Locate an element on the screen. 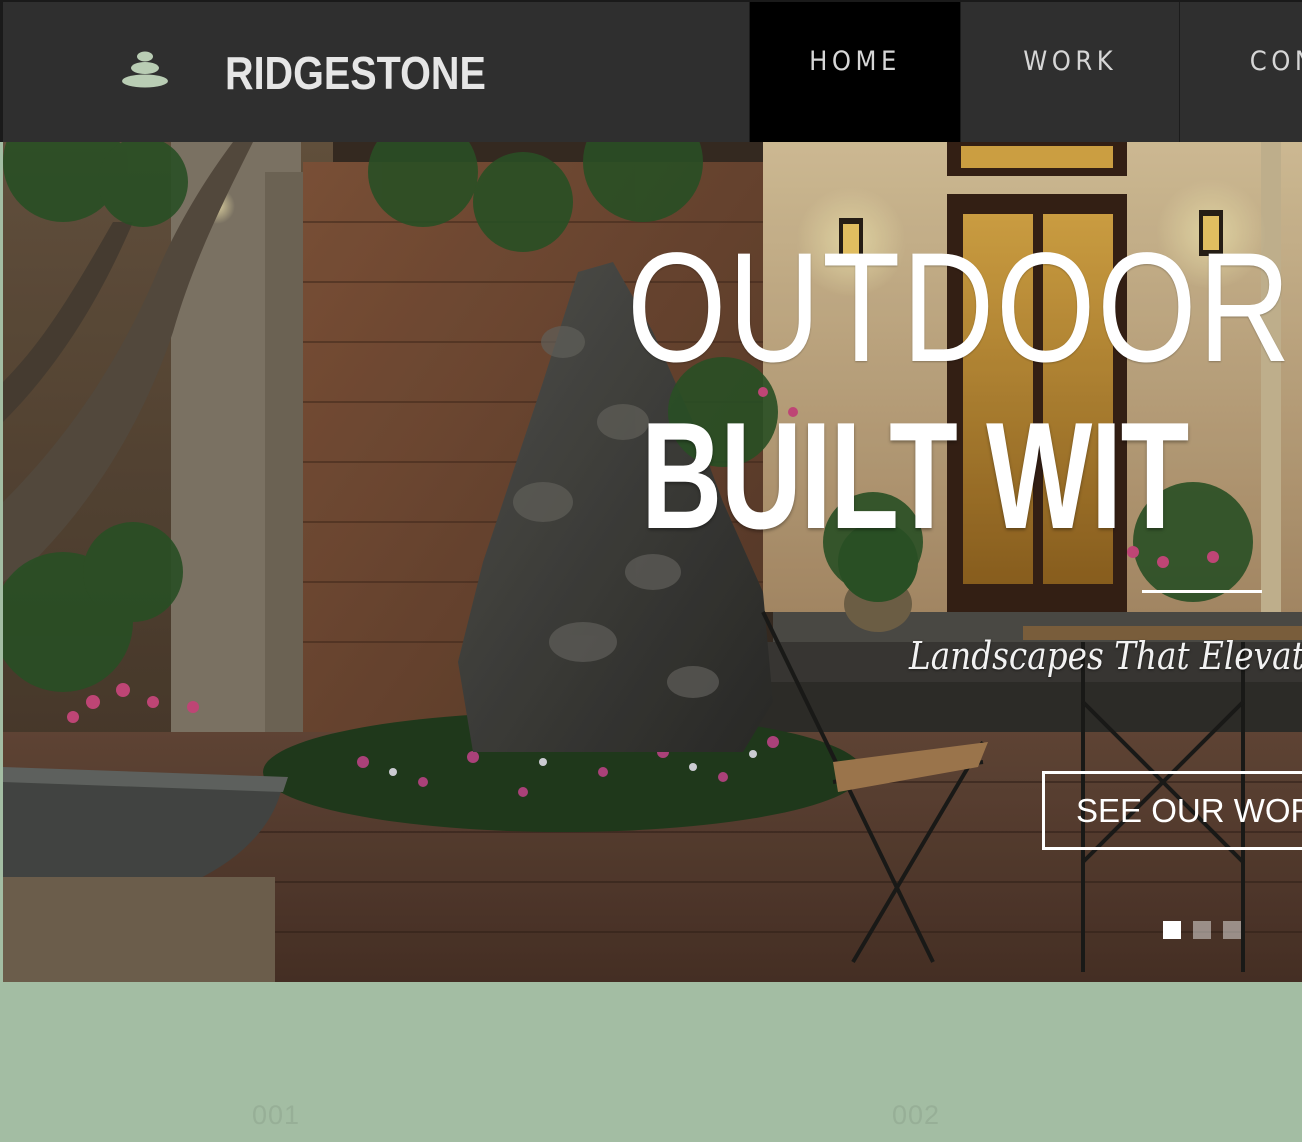 The width and height of the screenshot is (1302, 1142). main-nav: HOME WORK CON is located at coordinates (1025, 73).